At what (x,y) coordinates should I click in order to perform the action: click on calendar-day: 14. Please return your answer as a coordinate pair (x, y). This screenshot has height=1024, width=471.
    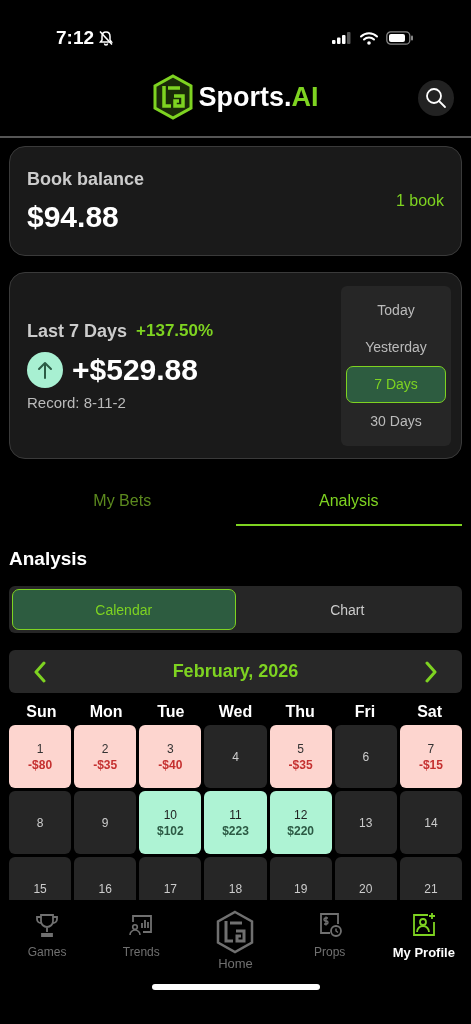
    Looking at the image, I should click on (430, 822).